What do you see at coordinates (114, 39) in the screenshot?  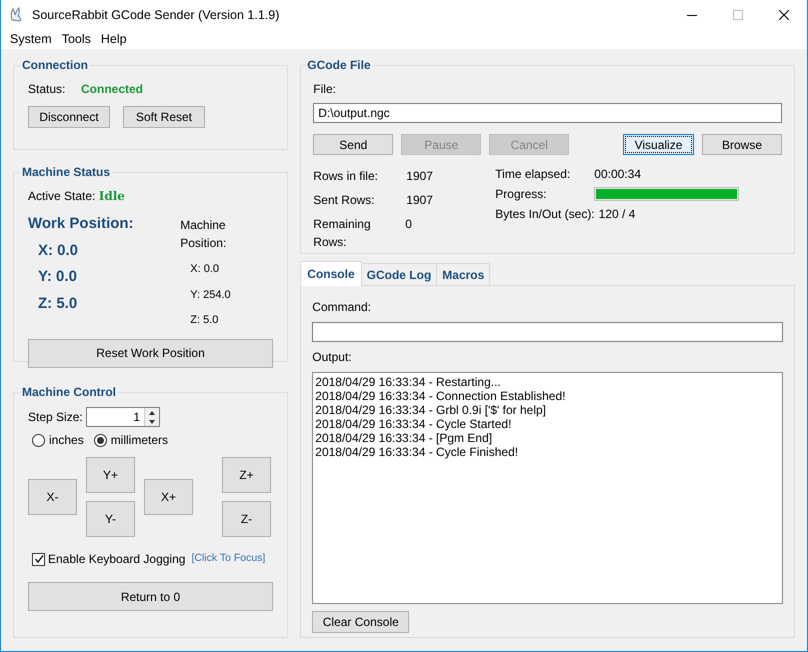 I see `menu-item: Help` at bounding box center [114, 39].